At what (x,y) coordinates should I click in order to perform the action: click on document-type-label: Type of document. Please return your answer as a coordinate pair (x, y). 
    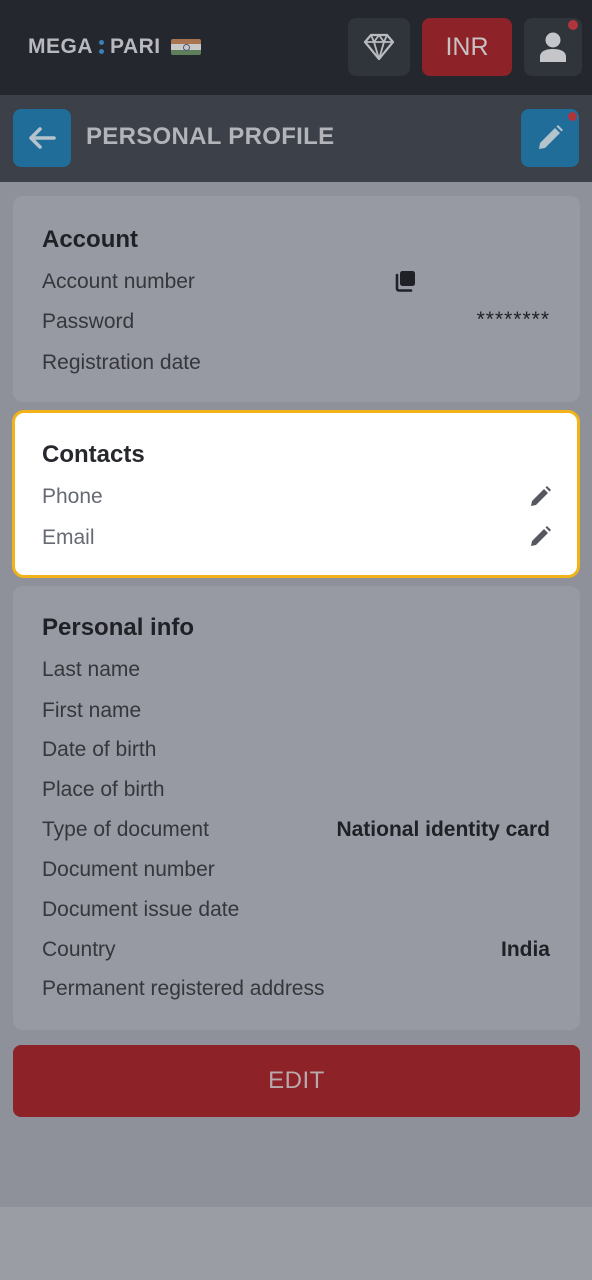
    Looking at the image, I should click on (125, 829).